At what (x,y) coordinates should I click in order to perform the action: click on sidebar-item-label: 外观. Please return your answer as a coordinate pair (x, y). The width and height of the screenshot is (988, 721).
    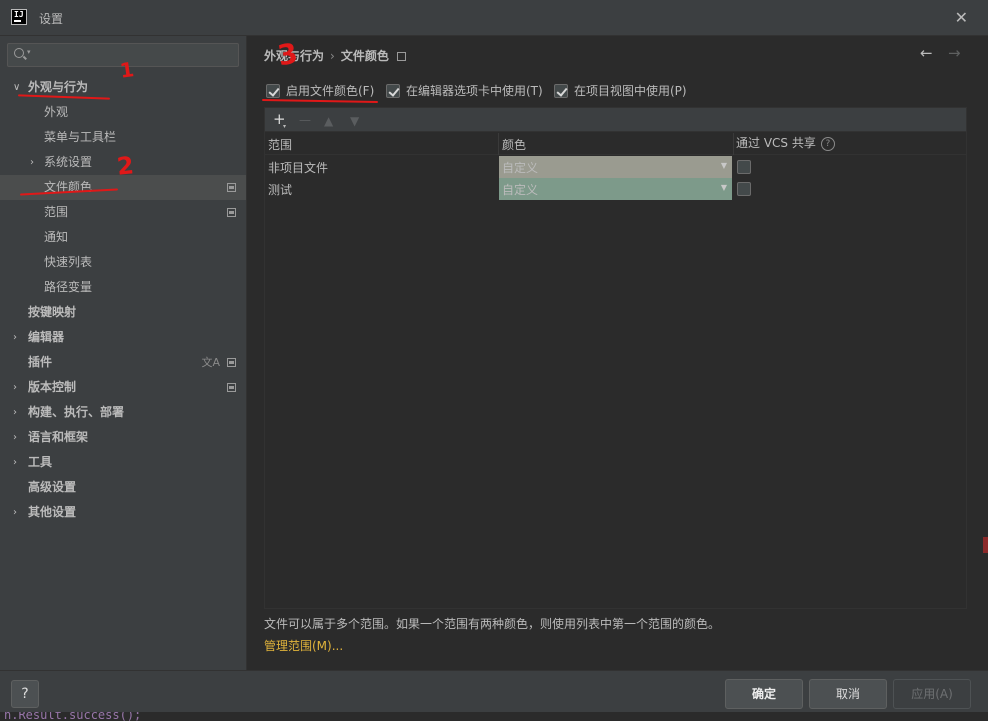
    Looking at the image, I should click on (56, 112).